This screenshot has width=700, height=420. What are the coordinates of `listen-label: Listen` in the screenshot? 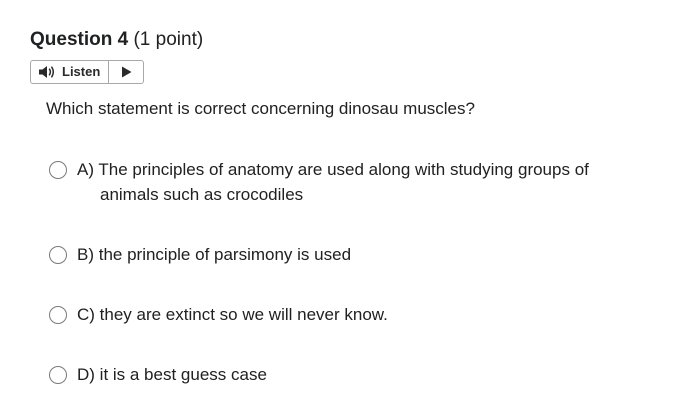 It's located at (81, 71).